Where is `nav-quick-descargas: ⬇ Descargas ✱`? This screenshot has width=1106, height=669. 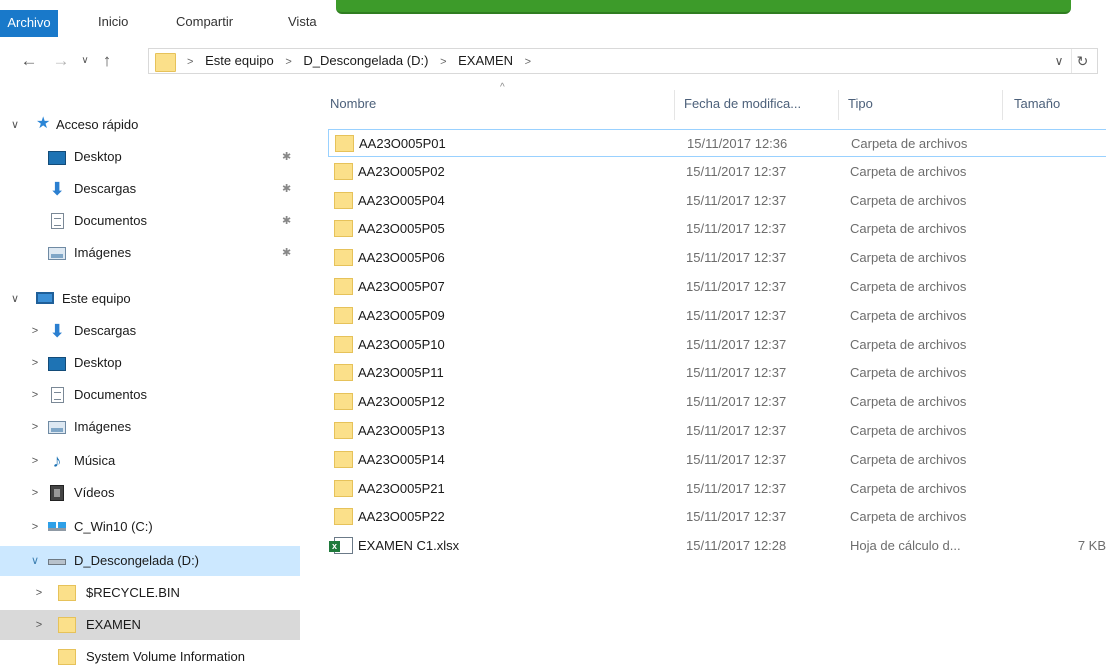 nav-quick-descargas: ⬇ Descargas ✱ is located at coordinates (150, 189).